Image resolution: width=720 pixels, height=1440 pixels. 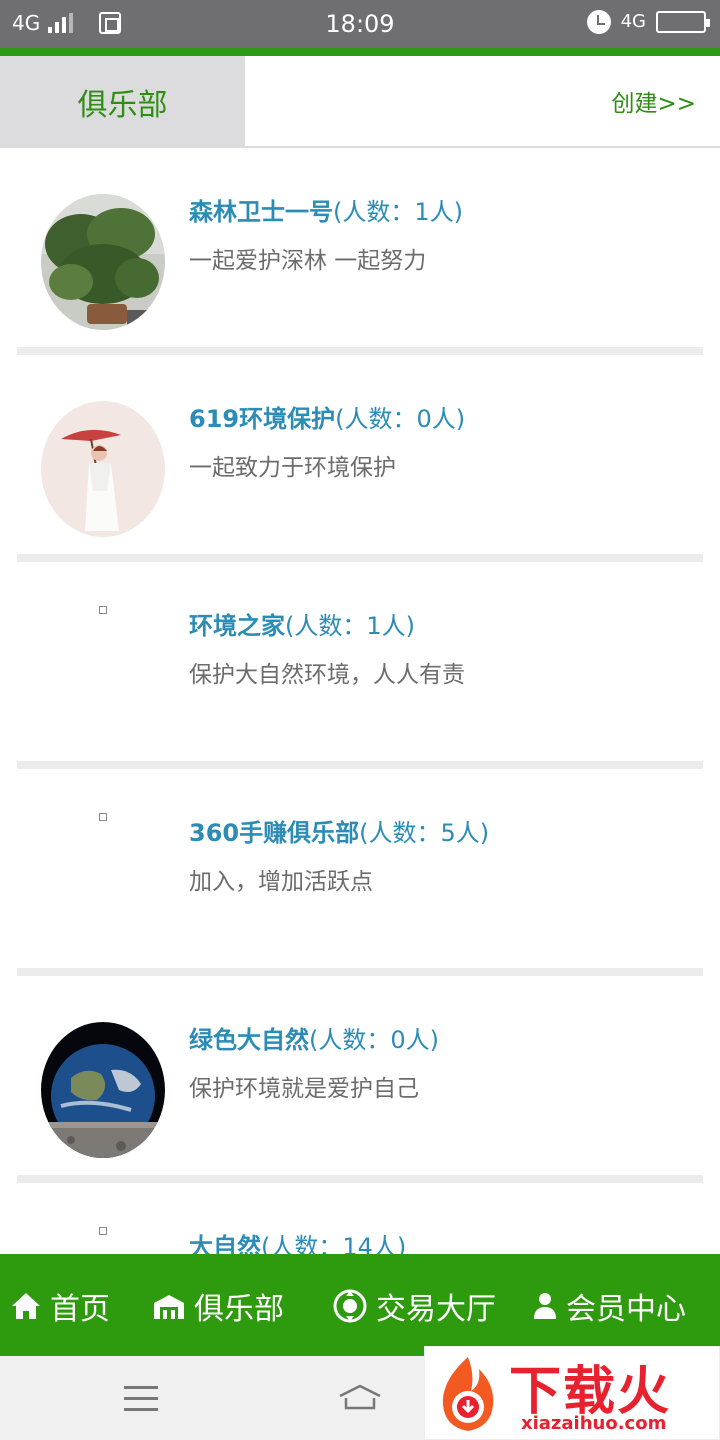 I want to click on club-name: 森林卫士一号, so click(x=261, y=212).